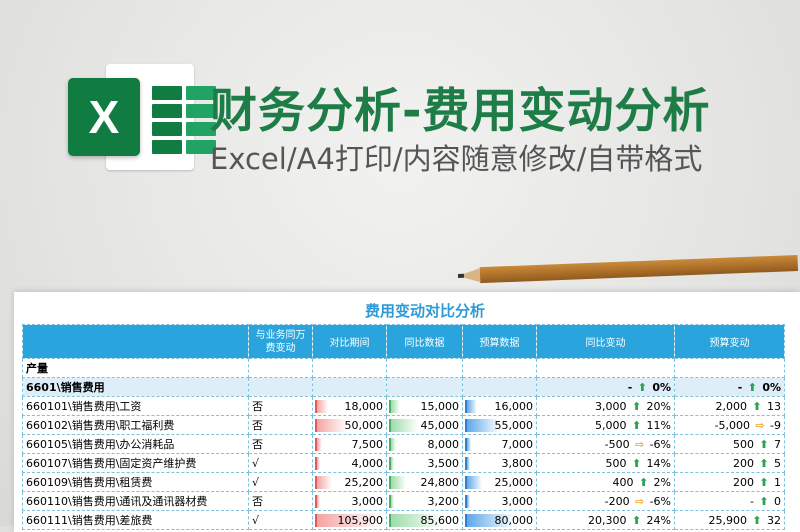  What do you see at coordinates (403, 368) in the screenshot?
I see `category-row: 产量` at bounding box center [403, 368].